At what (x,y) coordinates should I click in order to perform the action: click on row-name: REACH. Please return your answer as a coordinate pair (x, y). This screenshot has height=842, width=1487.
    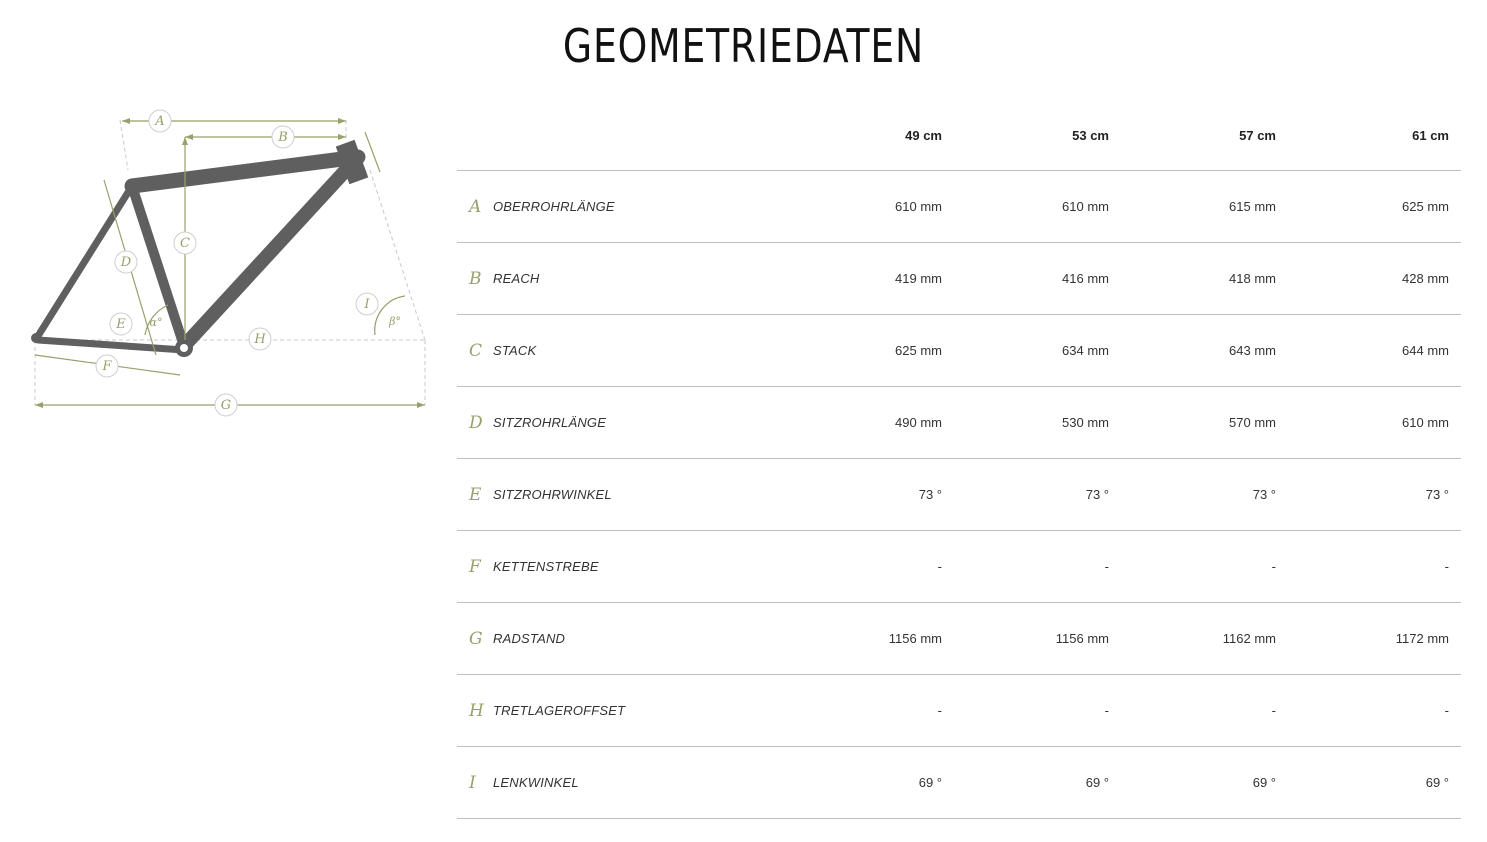
    Looking at the image, I should click on (516, 278).